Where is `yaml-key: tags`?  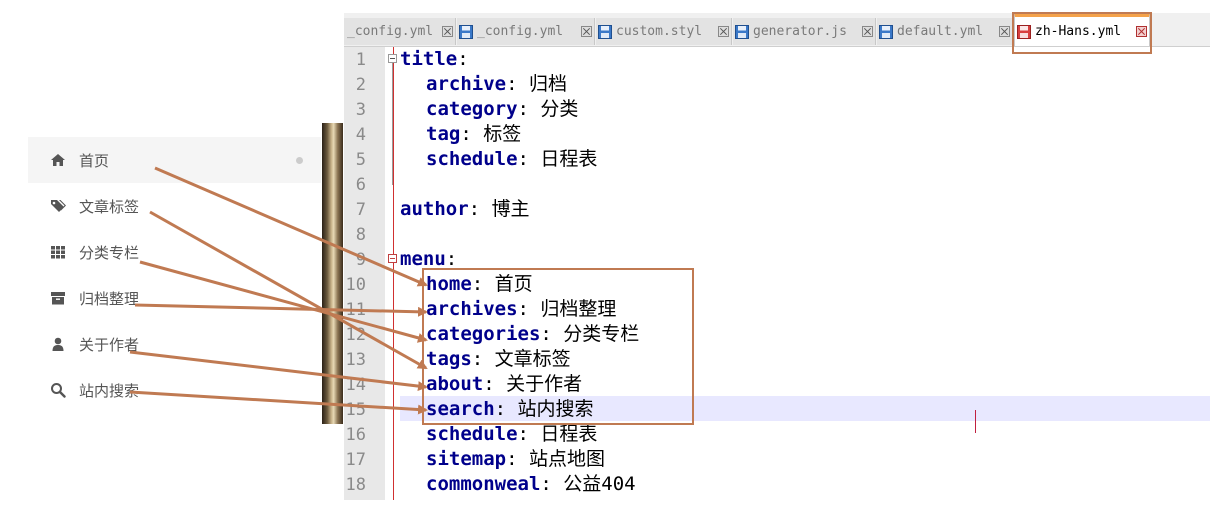
yaml-key: tags is located at coordinates (449, 359).